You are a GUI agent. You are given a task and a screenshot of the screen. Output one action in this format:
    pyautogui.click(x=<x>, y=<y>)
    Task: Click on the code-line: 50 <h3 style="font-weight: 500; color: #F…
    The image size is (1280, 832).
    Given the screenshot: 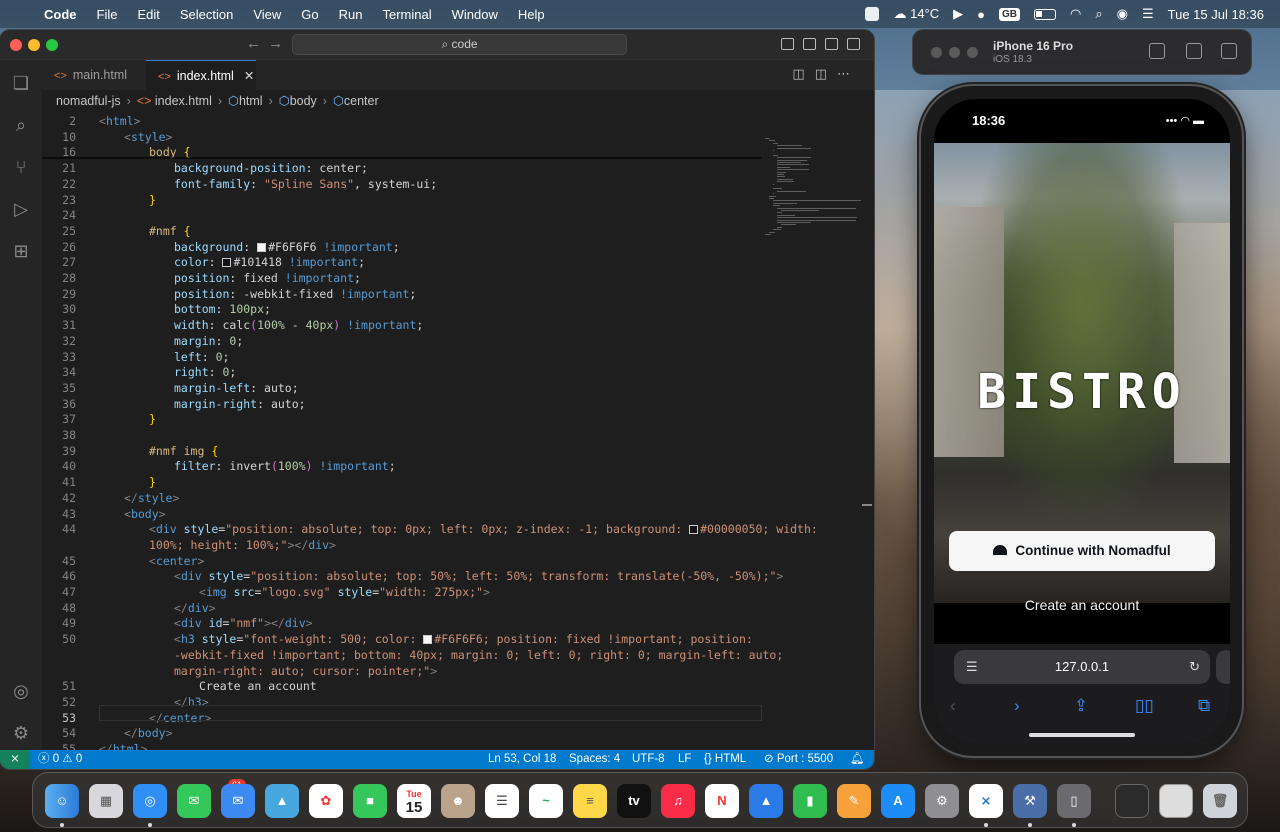 What is the action you would take?
    pyautogui.click(x=402, y=640)
    